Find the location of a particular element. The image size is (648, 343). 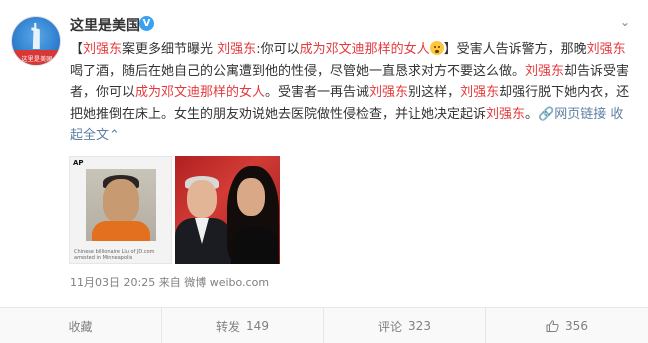

post-text-fragment: 。受害者一再告诫 is located at coordinates (317, 92).